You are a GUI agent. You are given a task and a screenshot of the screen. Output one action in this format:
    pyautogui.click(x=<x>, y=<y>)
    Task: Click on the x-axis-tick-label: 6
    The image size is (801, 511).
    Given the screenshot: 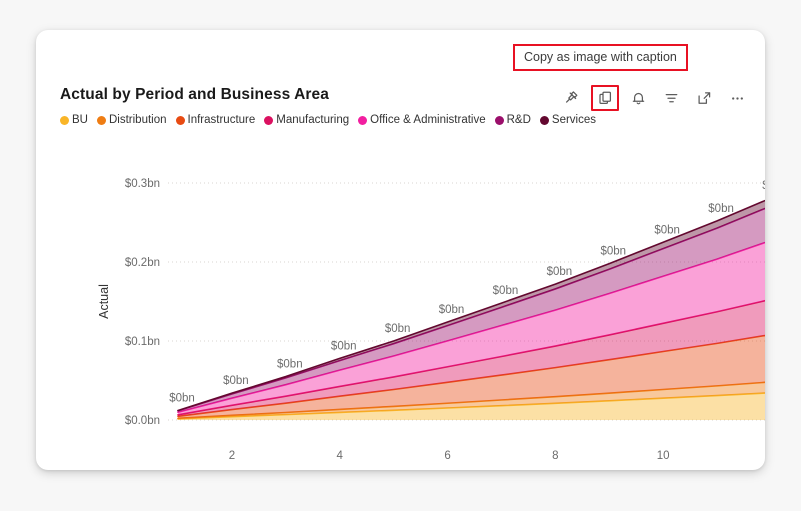 What is the action you would take?
    pyautogui.click(x=447, y=456)
    